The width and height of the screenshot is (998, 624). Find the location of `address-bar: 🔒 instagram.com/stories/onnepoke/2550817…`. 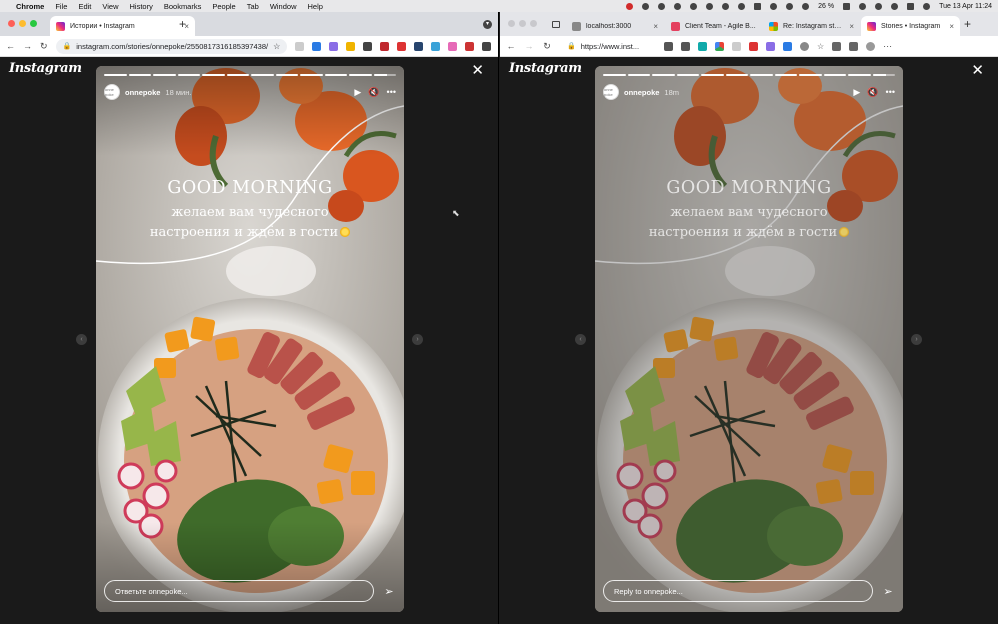

address-bar: 🔒 instagram.com/stories/onnepoke/2550817… is located at coordinates (171, 46).